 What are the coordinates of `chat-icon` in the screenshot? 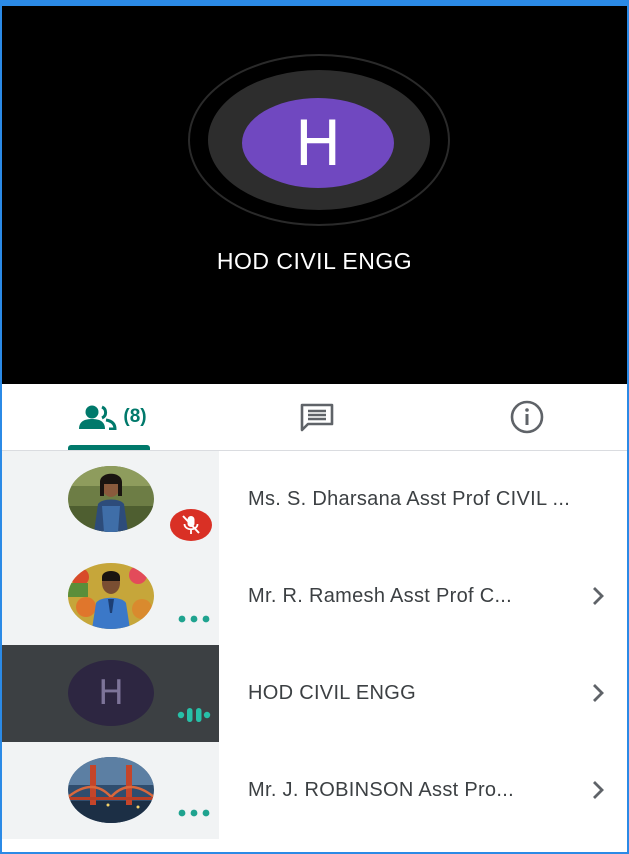 It's located at (317, 417).